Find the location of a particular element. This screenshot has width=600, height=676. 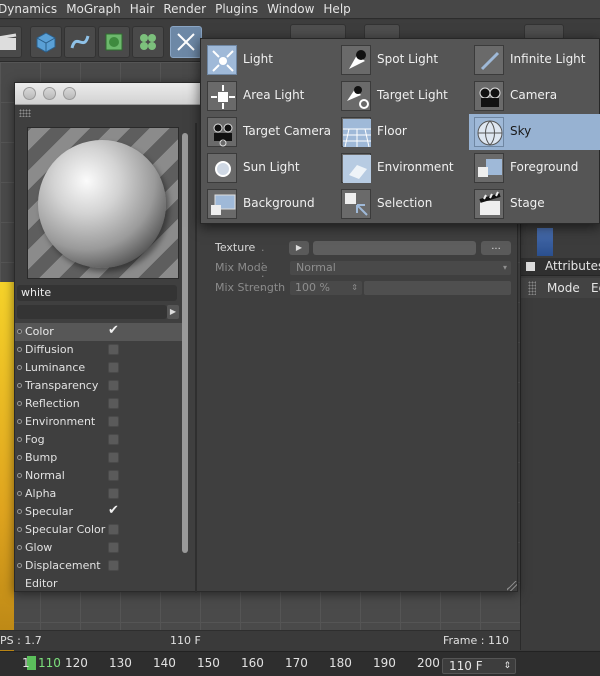

frame-field: 110 F ⇕ is located at coordinates (479, 666).